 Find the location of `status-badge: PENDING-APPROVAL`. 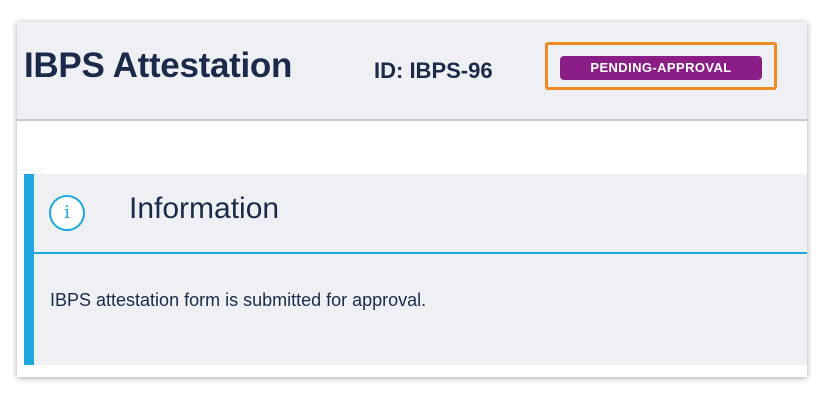

status-badge: PENDING-APPROVAL is located at coordinates (661, 68).